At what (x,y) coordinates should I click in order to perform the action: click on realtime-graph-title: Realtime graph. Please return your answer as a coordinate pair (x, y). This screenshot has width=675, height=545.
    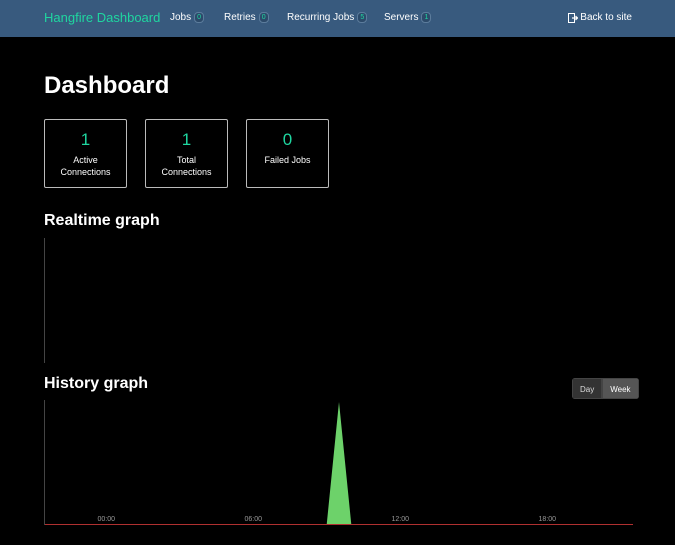
    Looking at the image, I should click on (102, 220).